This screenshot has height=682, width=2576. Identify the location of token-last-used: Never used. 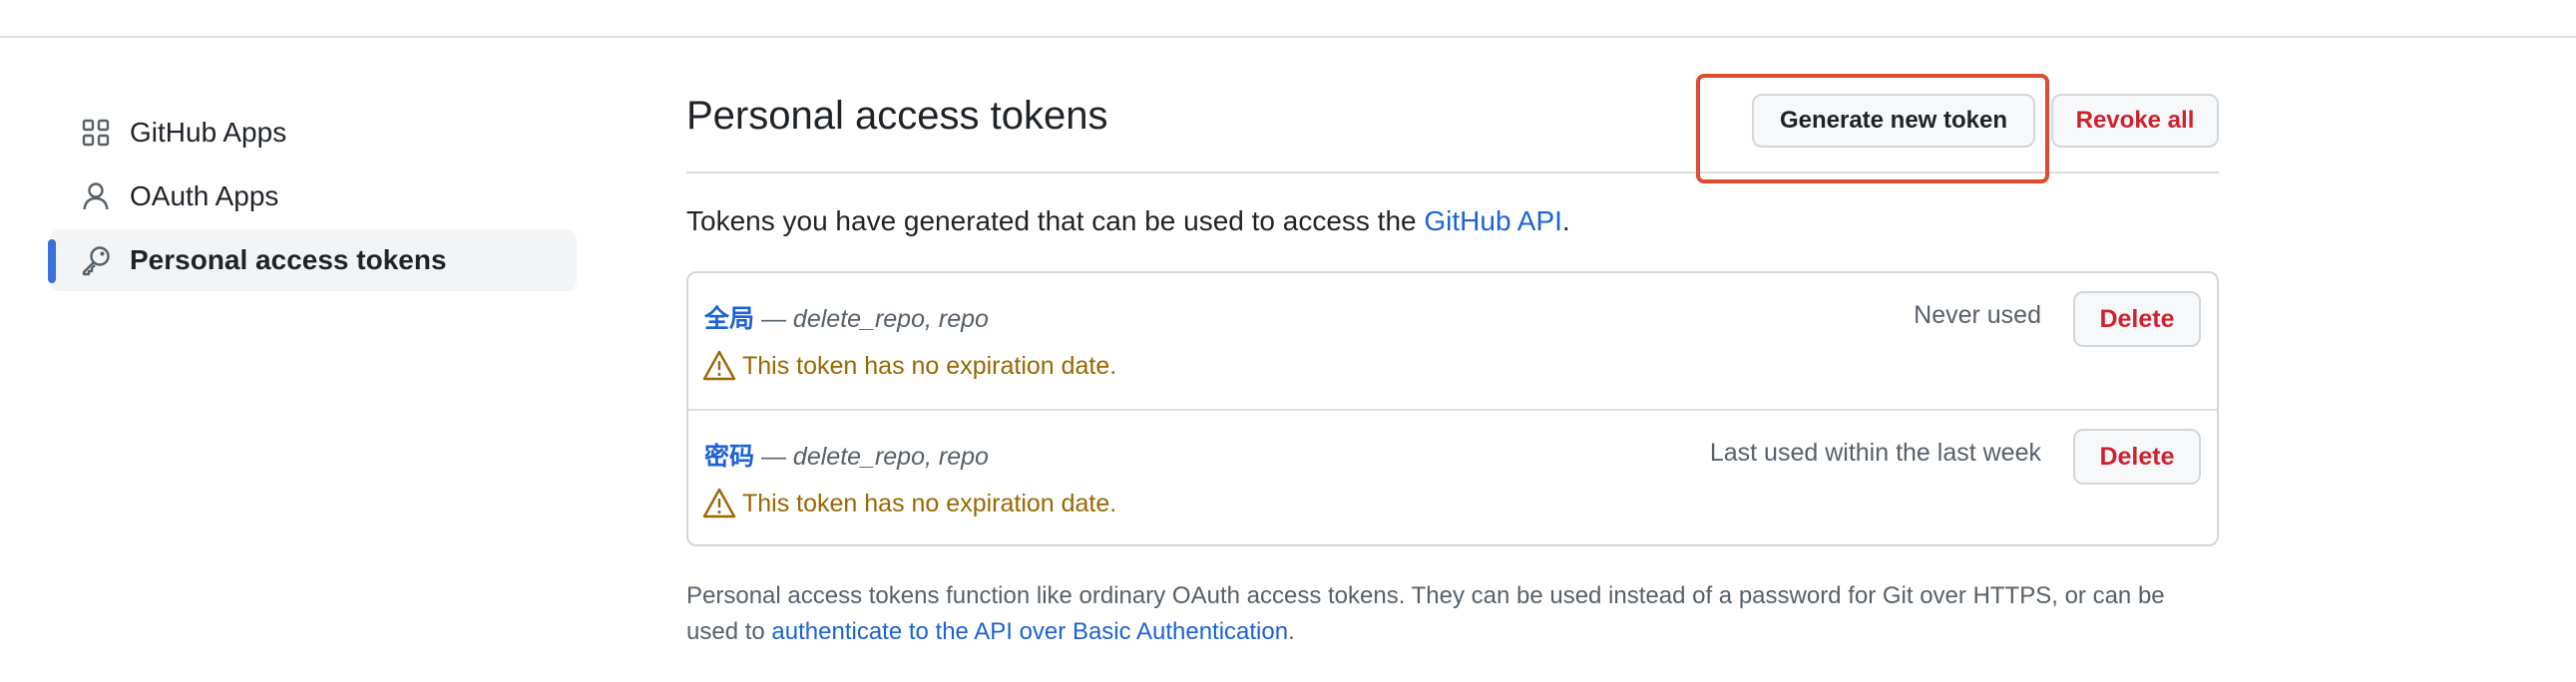
(1977, 315).